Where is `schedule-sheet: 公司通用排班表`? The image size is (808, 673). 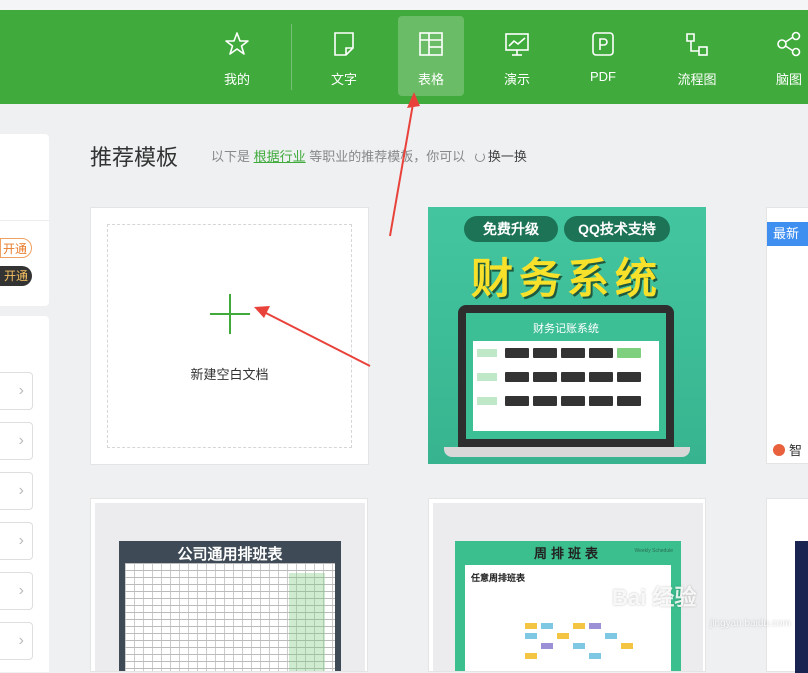 schedule-sheet: 公司通用排班表 is located at coordinates (230, 606).